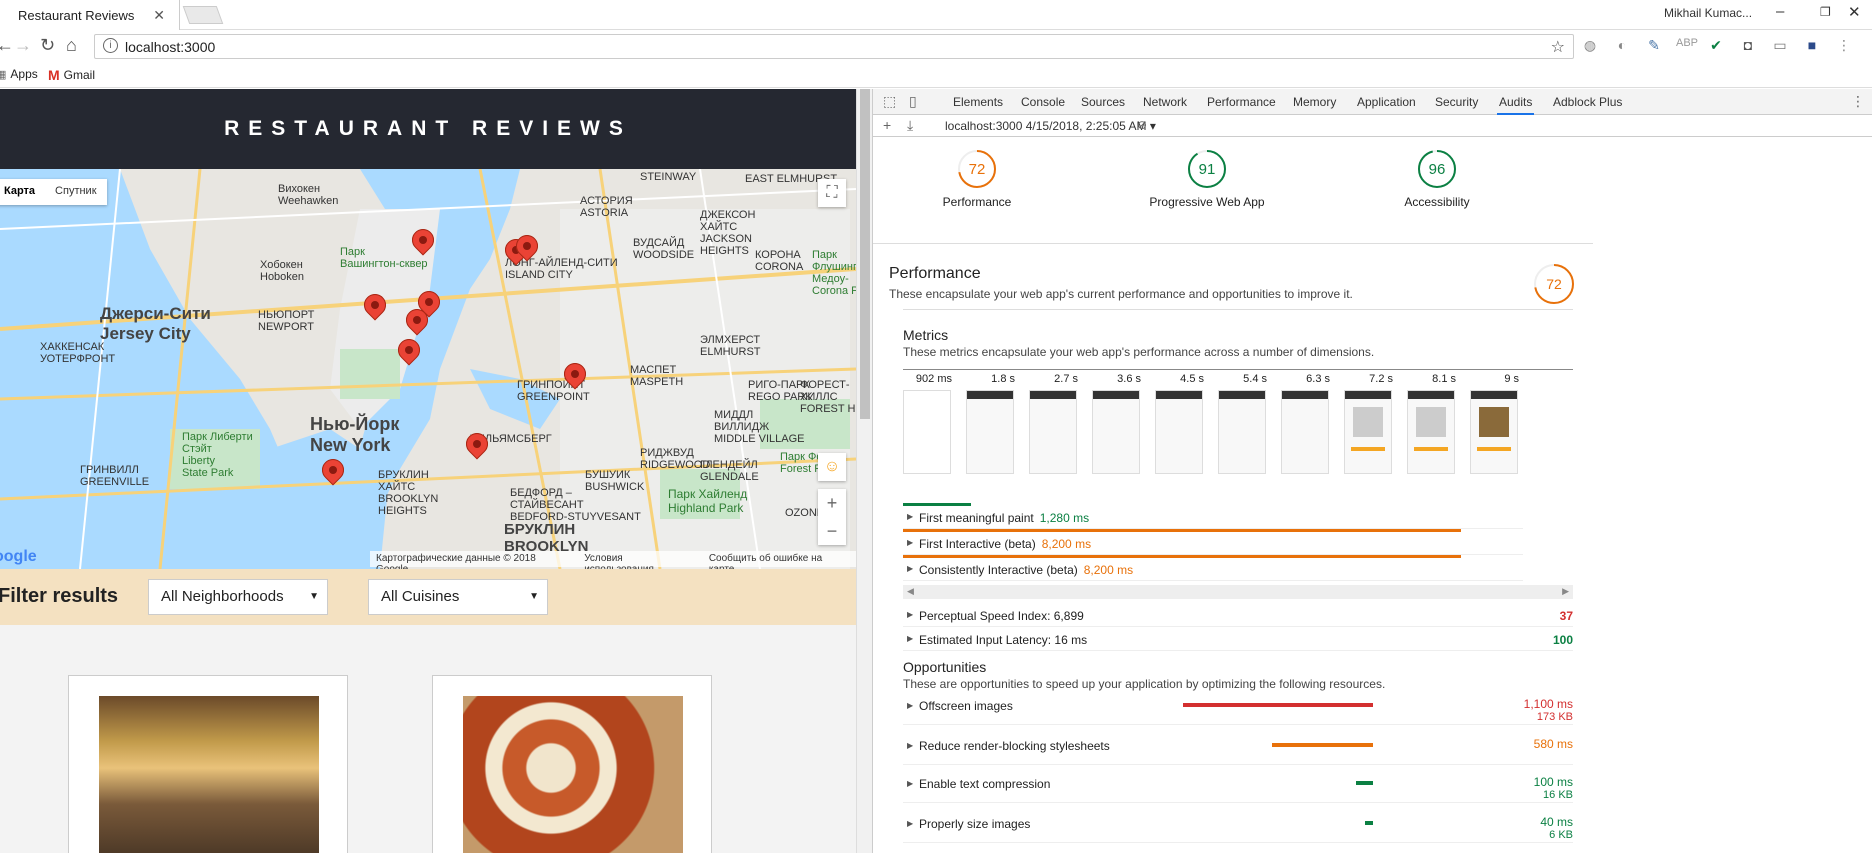  Describe the element at coordinates (639, 561) in the screenshot. I see `map-terms-link: Условия использования` at that location.